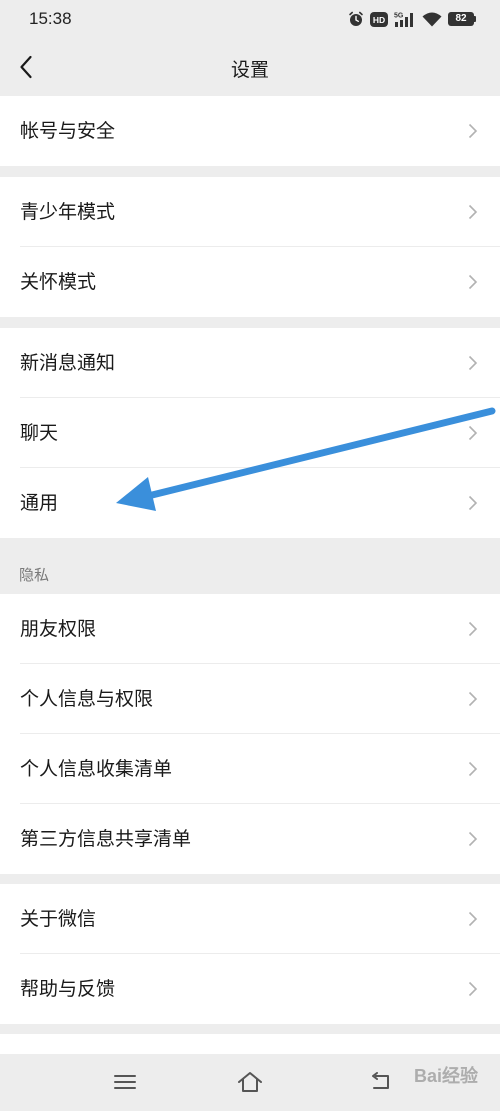 The width and height of the screenshot is (500, 1111). What do you see at coordinates (249, 70) in the screenshot?
I see `page-title: 设置` at bounding box center [249, 70].